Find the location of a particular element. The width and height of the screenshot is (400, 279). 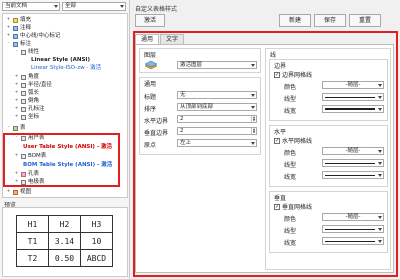

tree-item-linear-style-ansi: Linear Style (ANSI) is located at coordinates (60, 60).